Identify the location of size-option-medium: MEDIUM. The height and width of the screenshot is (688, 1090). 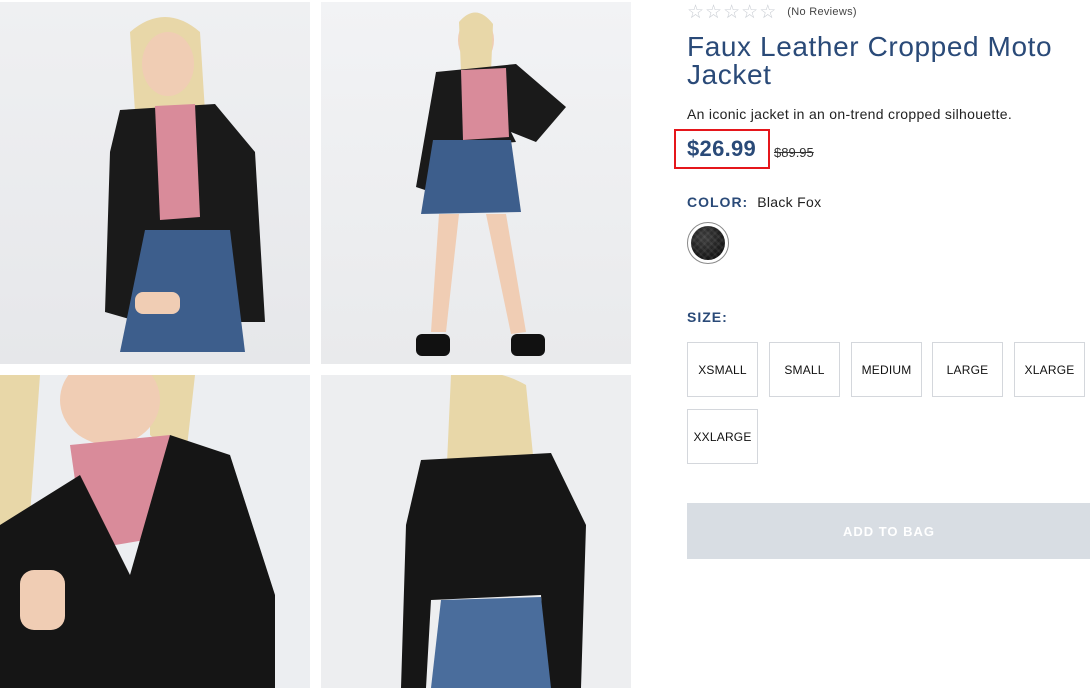
(886, 369).